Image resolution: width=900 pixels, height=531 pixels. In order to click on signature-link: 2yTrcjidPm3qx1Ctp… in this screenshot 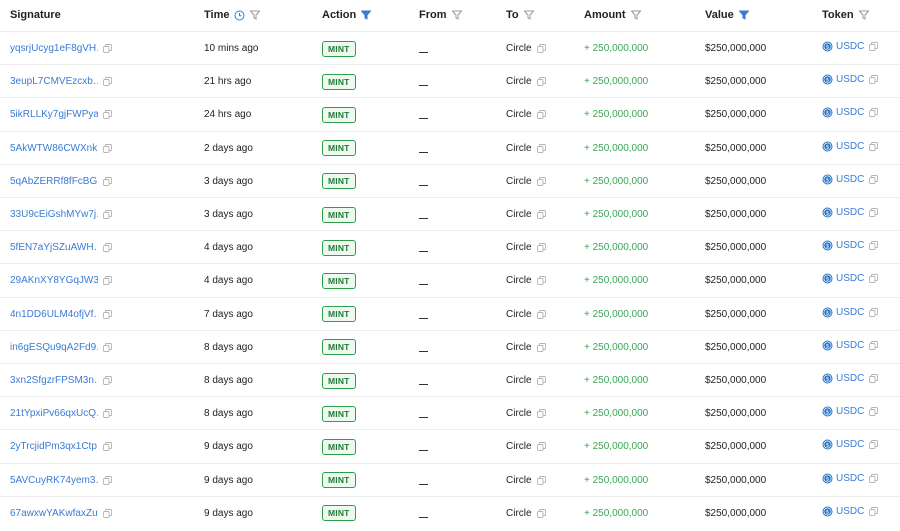, I will do `click(54, 446)`.